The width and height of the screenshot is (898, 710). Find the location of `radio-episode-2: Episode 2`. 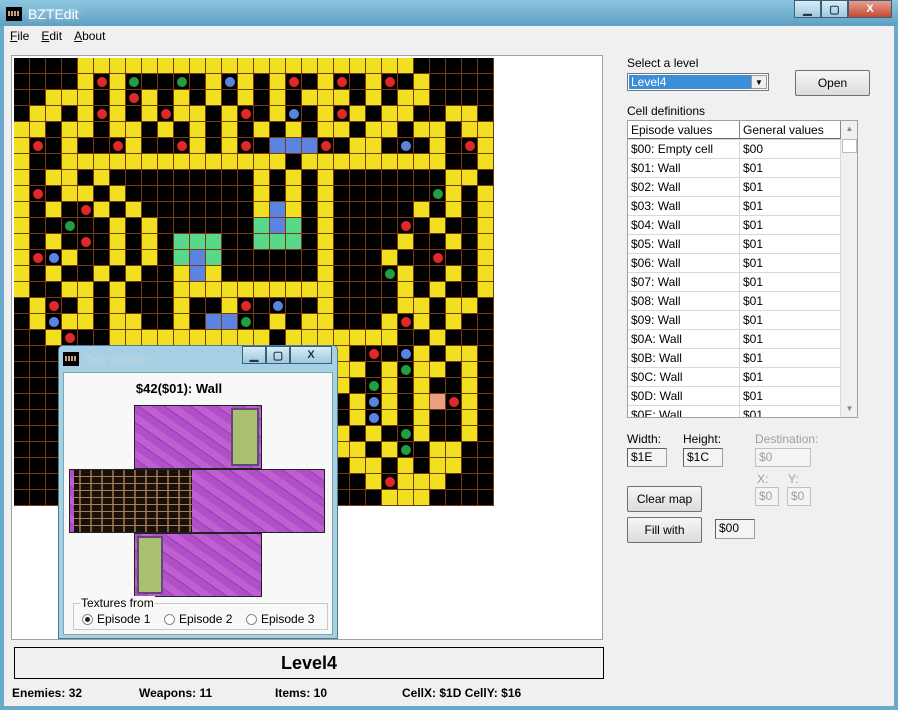

radio-episode-2: Episode 2 is located at coordinates (198, 619).